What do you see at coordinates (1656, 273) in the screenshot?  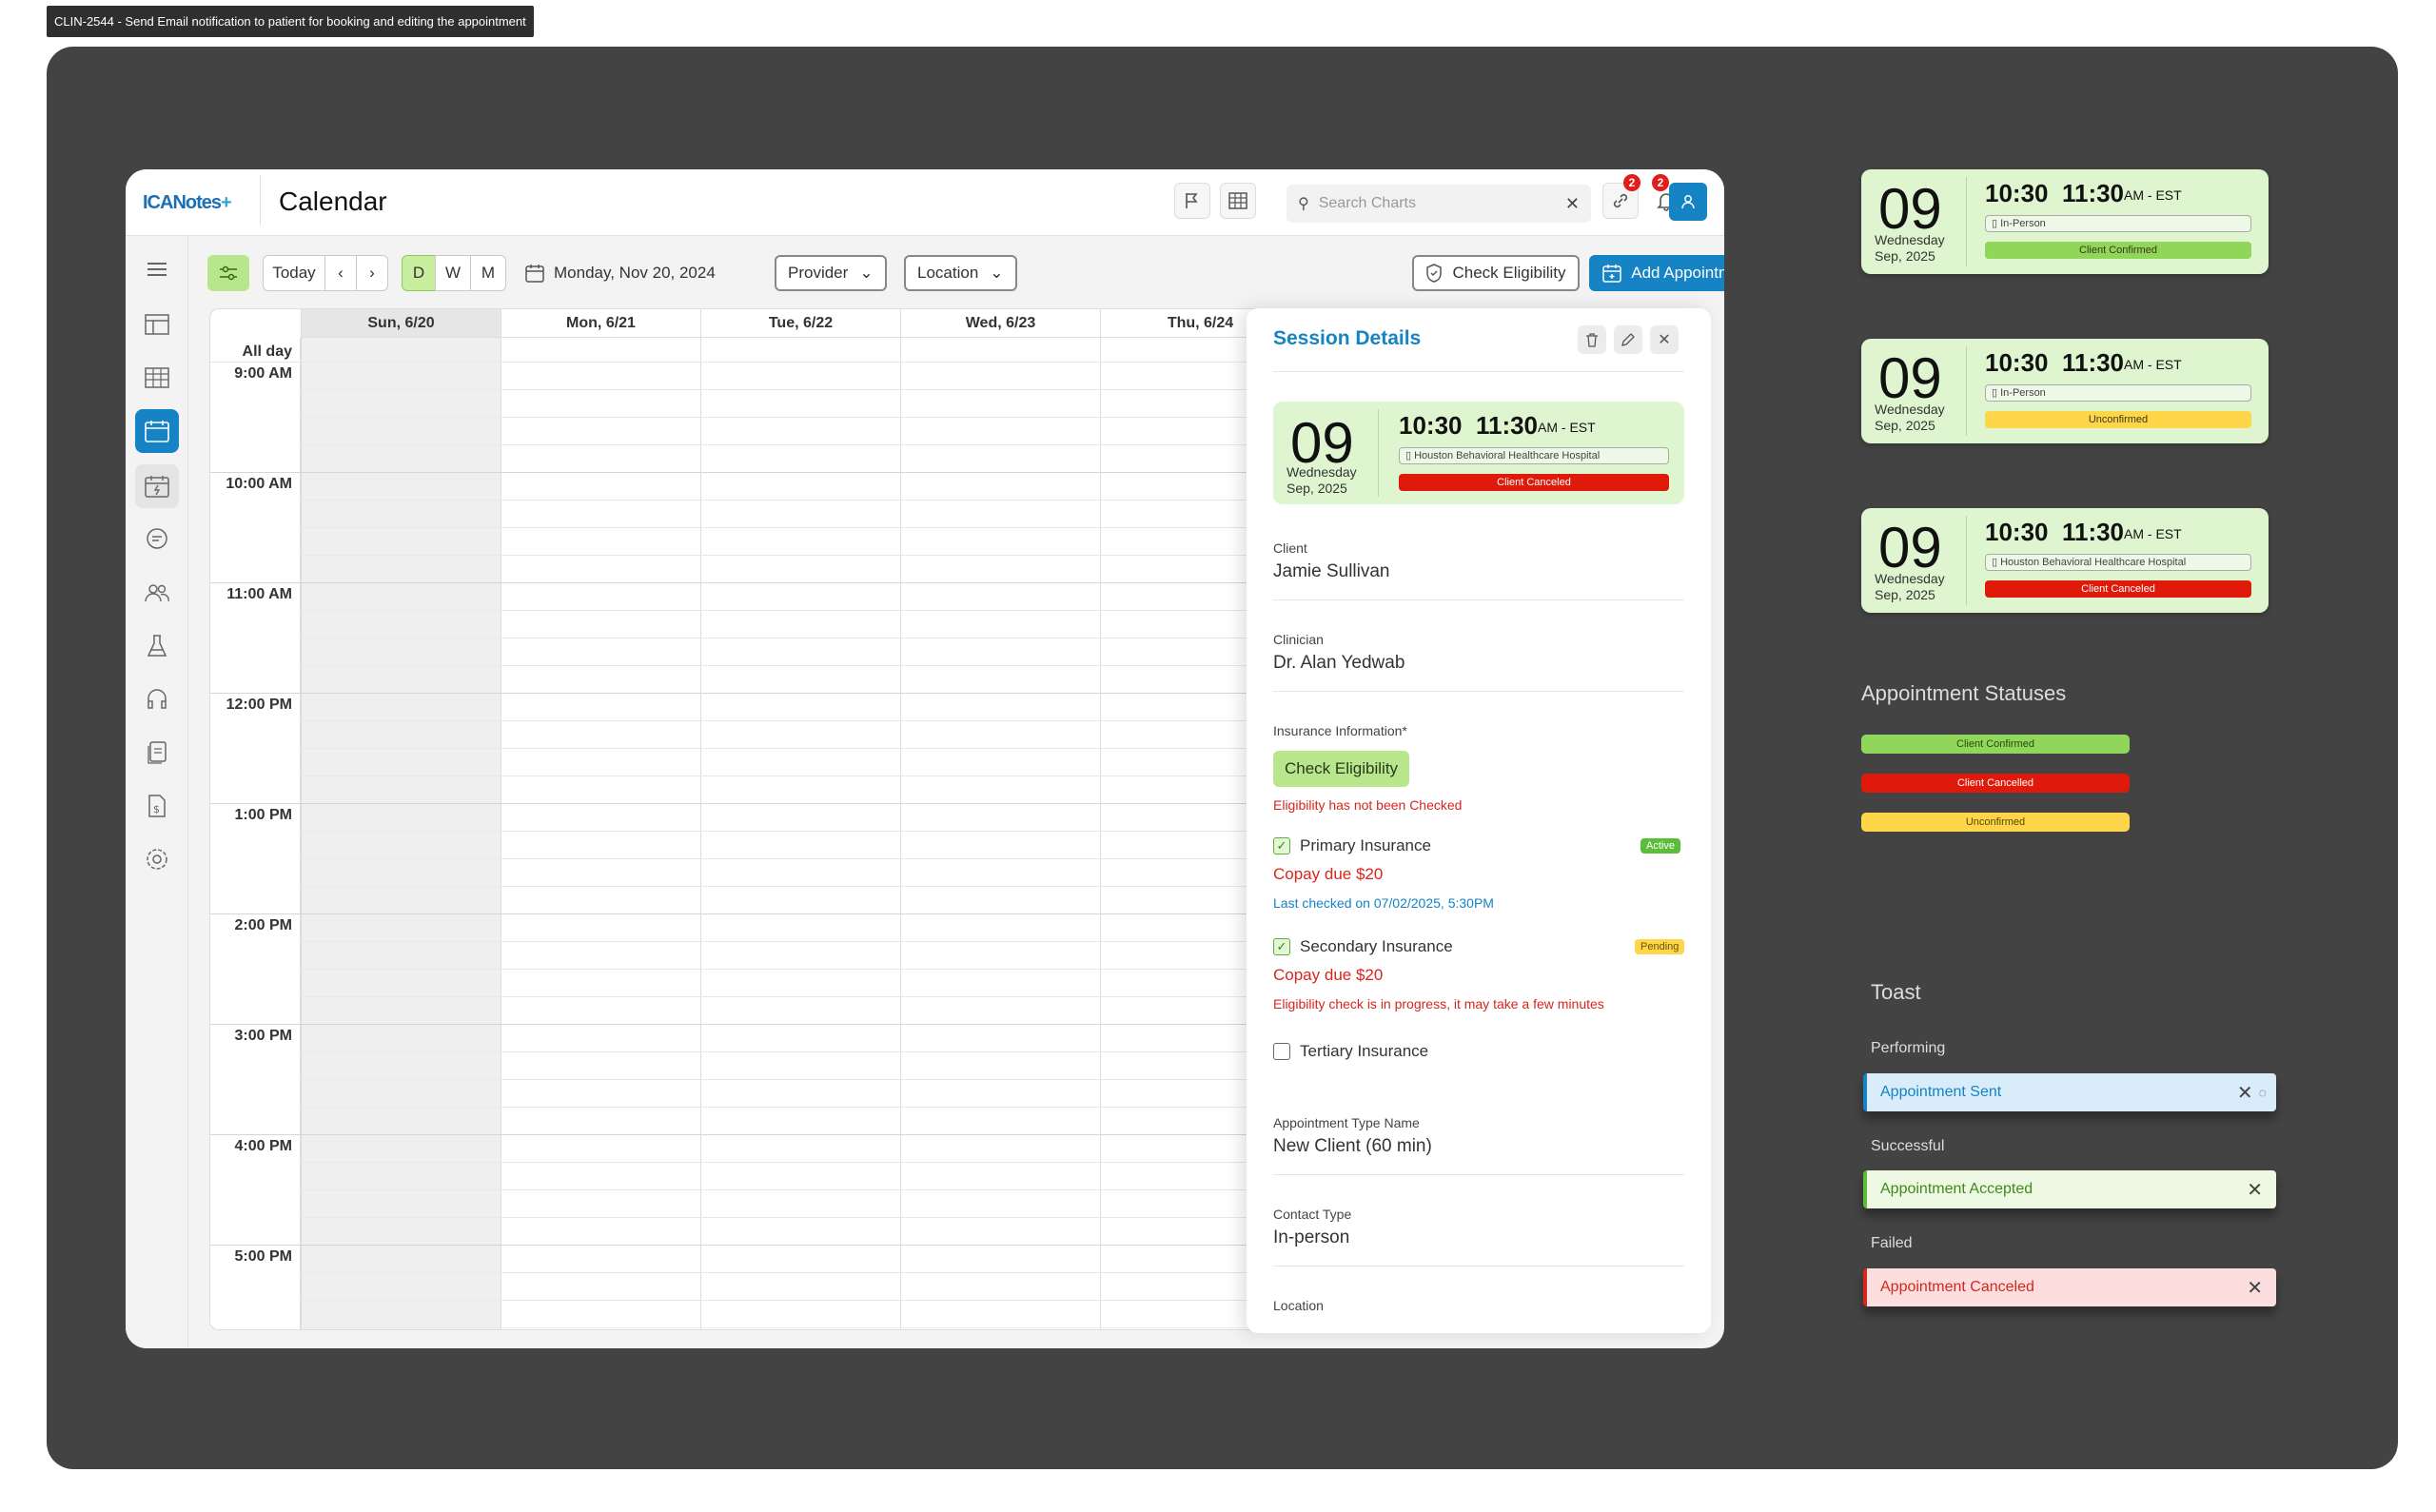 I see `add-appointment-button: Add Appointment` at bounding box center [1656, 273].